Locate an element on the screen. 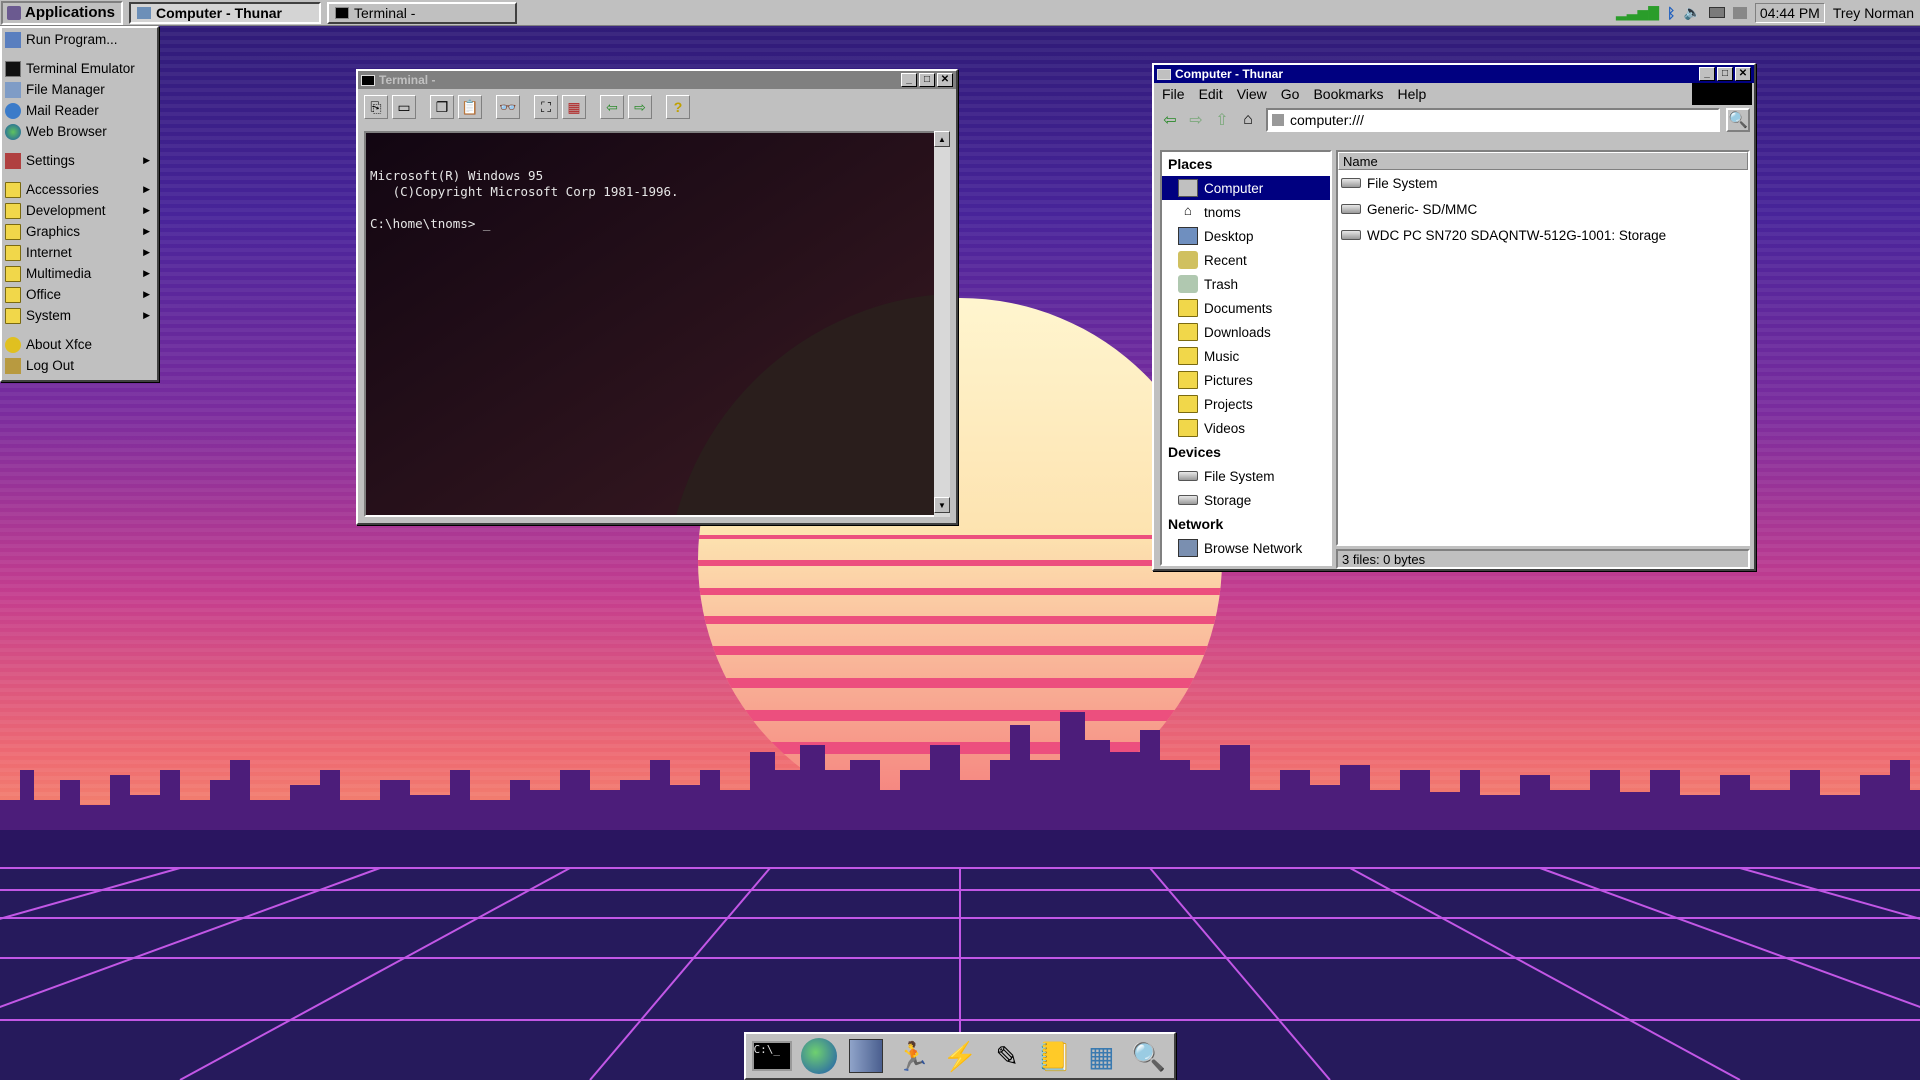 This screenshot has width=1920, height=1080. home-icon: ⌂ is located at coordinates (1248, 120).